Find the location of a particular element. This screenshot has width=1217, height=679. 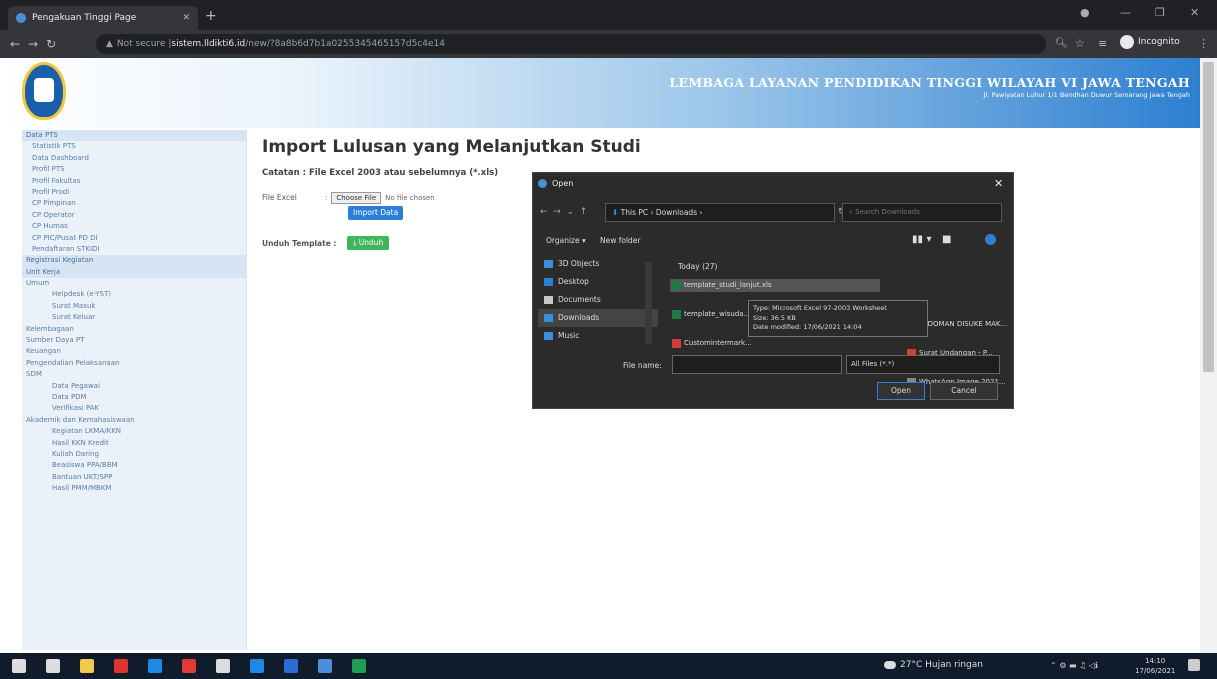

open-button: Open is located at coordinates (901, 391).